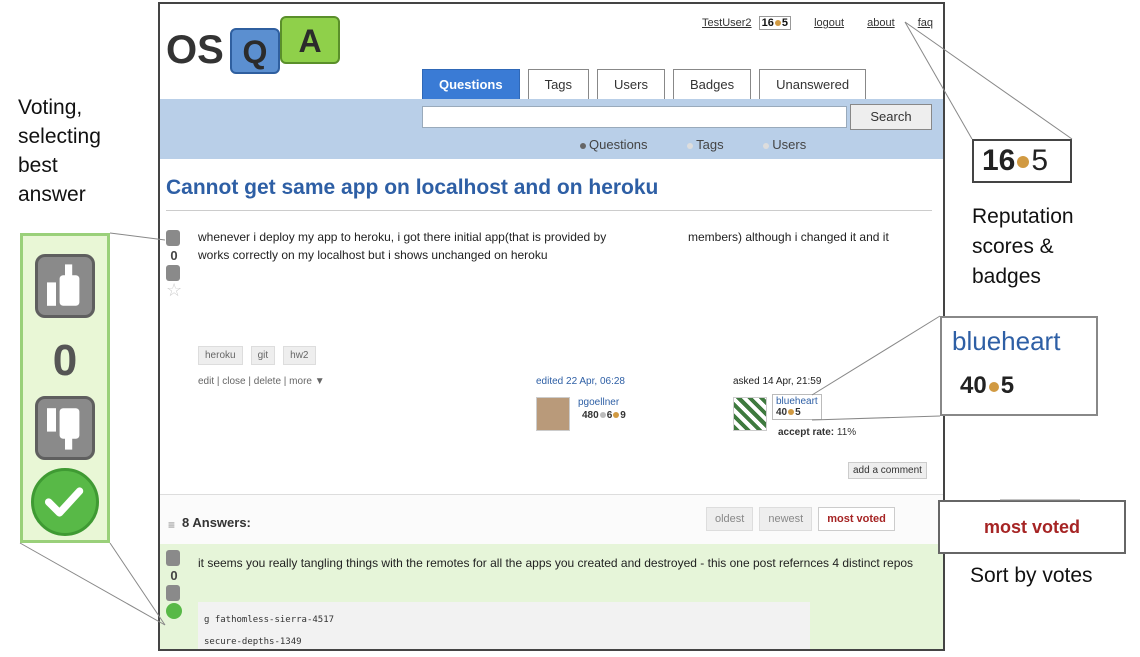  Describe the element at coordinates (891, 117) in the screenshot. I see `search-button: Search` at that location.